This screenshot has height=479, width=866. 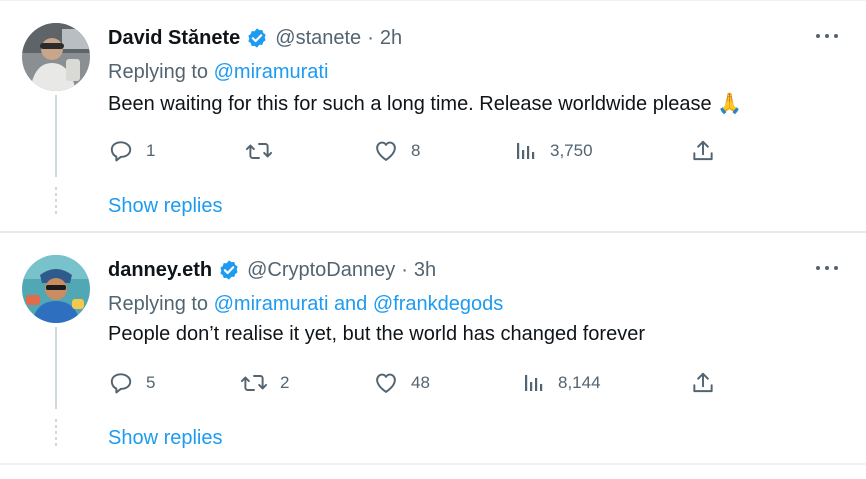 I want to click on reply-button: 5, so click(x=131, y=383).